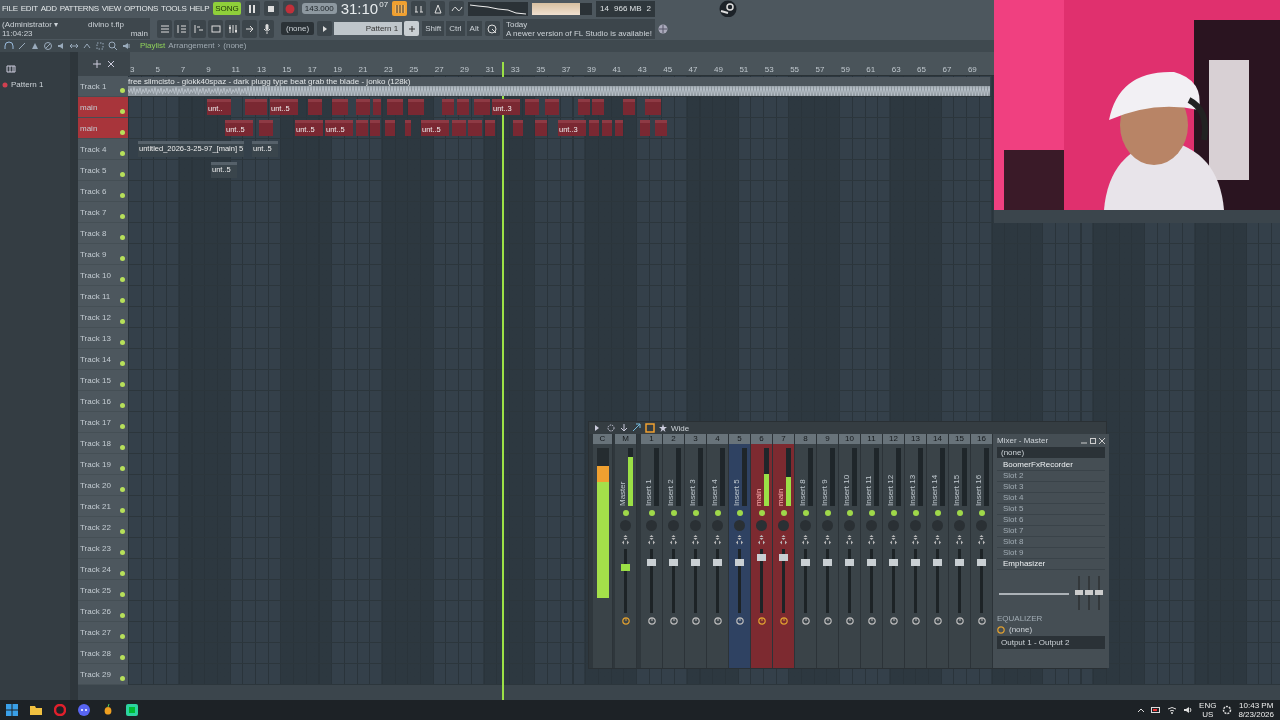 This screenshot has width=1280, height=720. I want to click on strip-name: Insert 11, so click(868, 490).